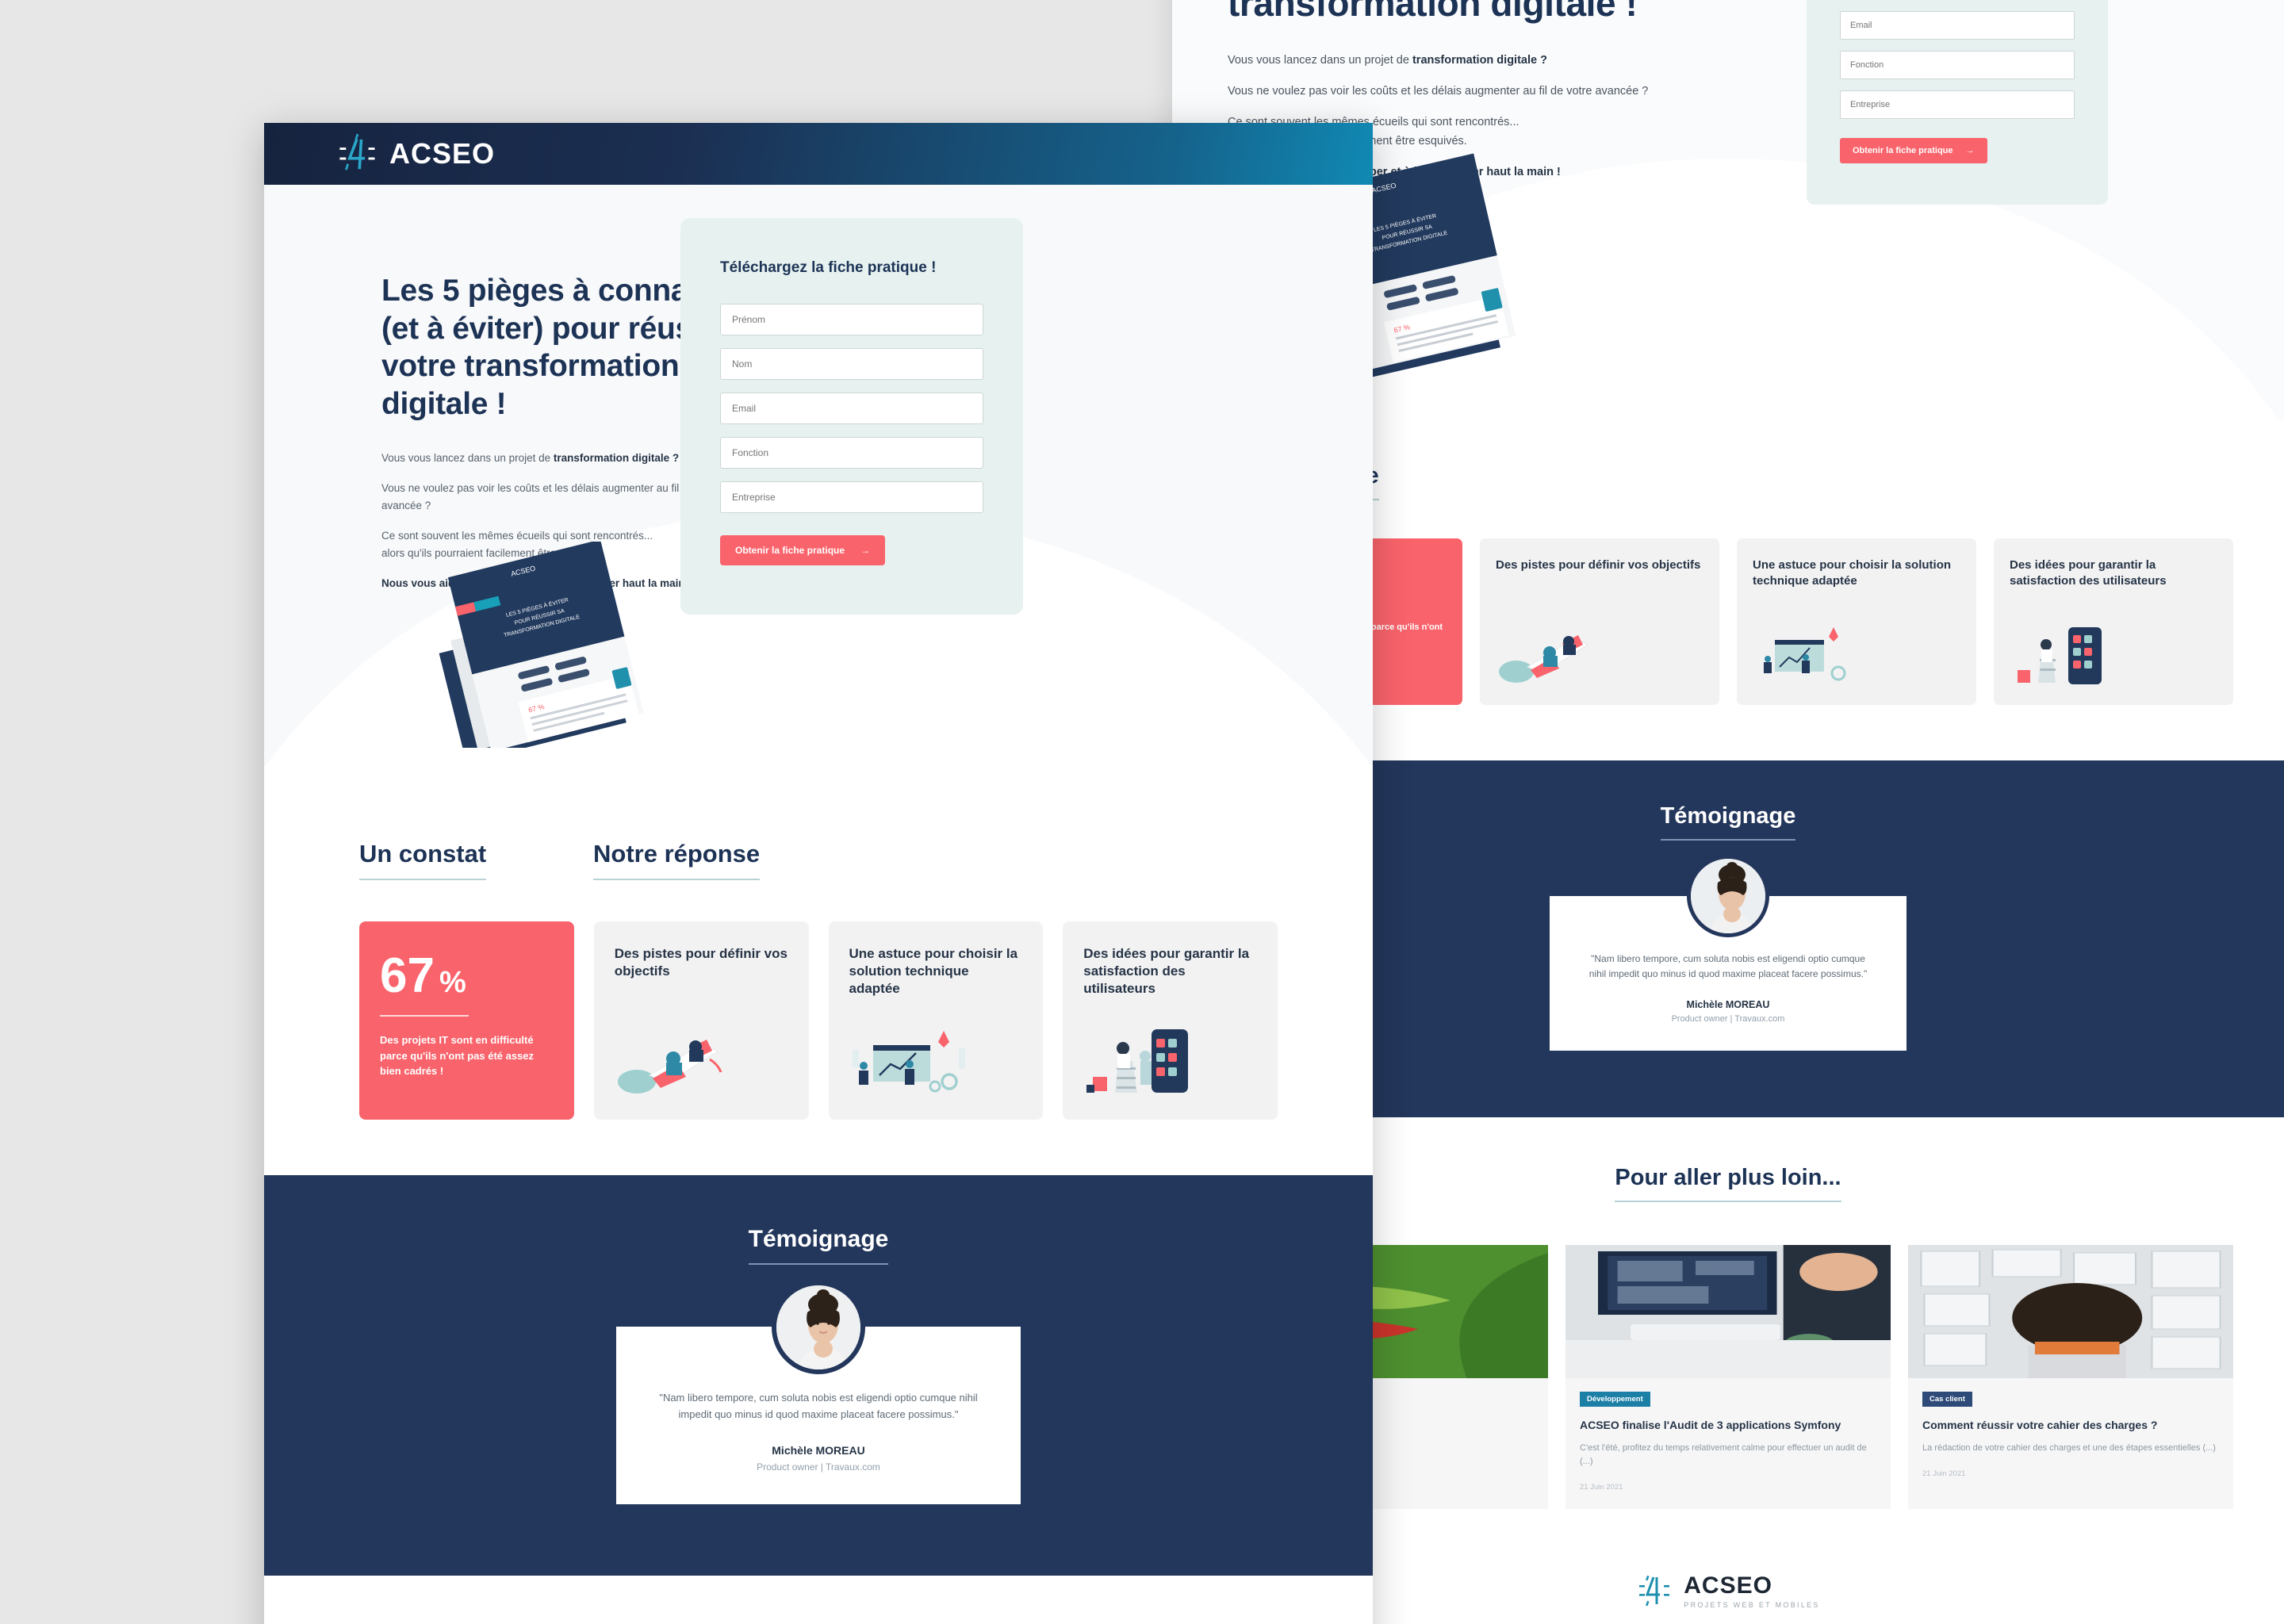  Describe the element at coordinates (1947, 1400) in the screenshot. I see `bg-blog-card-3-badge: Cas client` at that location.